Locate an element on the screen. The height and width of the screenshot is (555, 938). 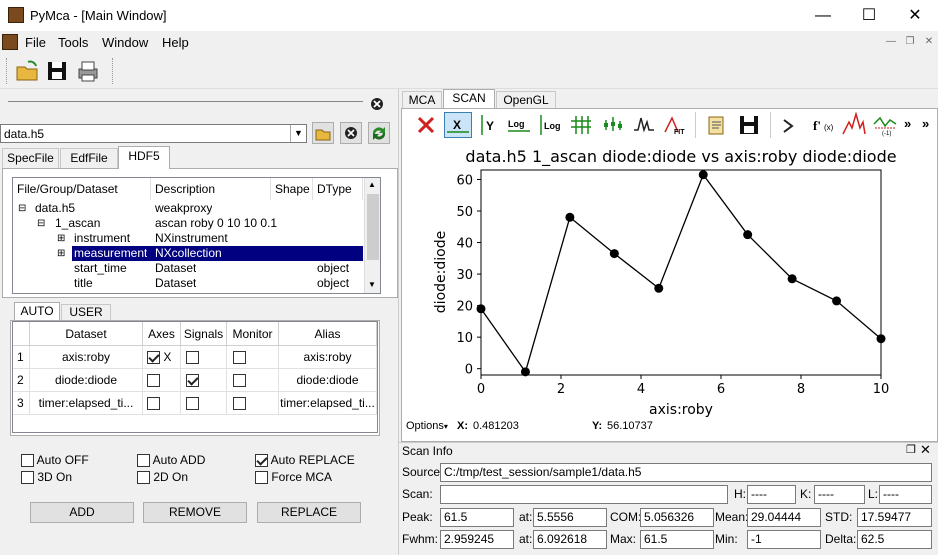
tree-row: title Dataset object is located at coordinates (188, 283).